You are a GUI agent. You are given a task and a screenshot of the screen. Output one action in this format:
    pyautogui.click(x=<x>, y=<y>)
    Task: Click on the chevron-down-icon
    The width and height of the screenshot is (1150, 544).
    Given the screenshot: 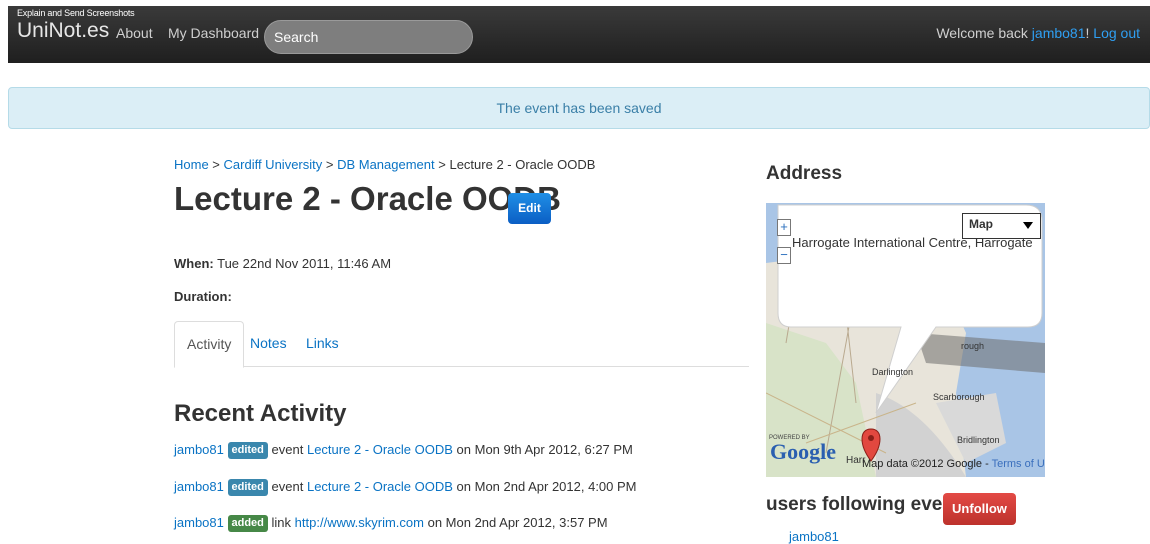 What is the action you would take?
    pyautogui.click(x=1028, y=225)
    